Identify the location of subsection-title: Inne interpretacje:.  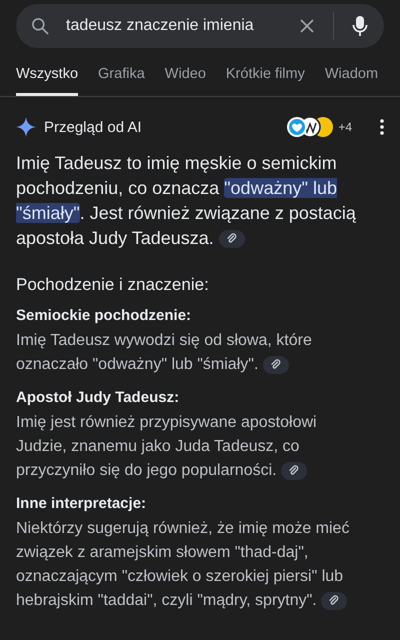
(82, 504).